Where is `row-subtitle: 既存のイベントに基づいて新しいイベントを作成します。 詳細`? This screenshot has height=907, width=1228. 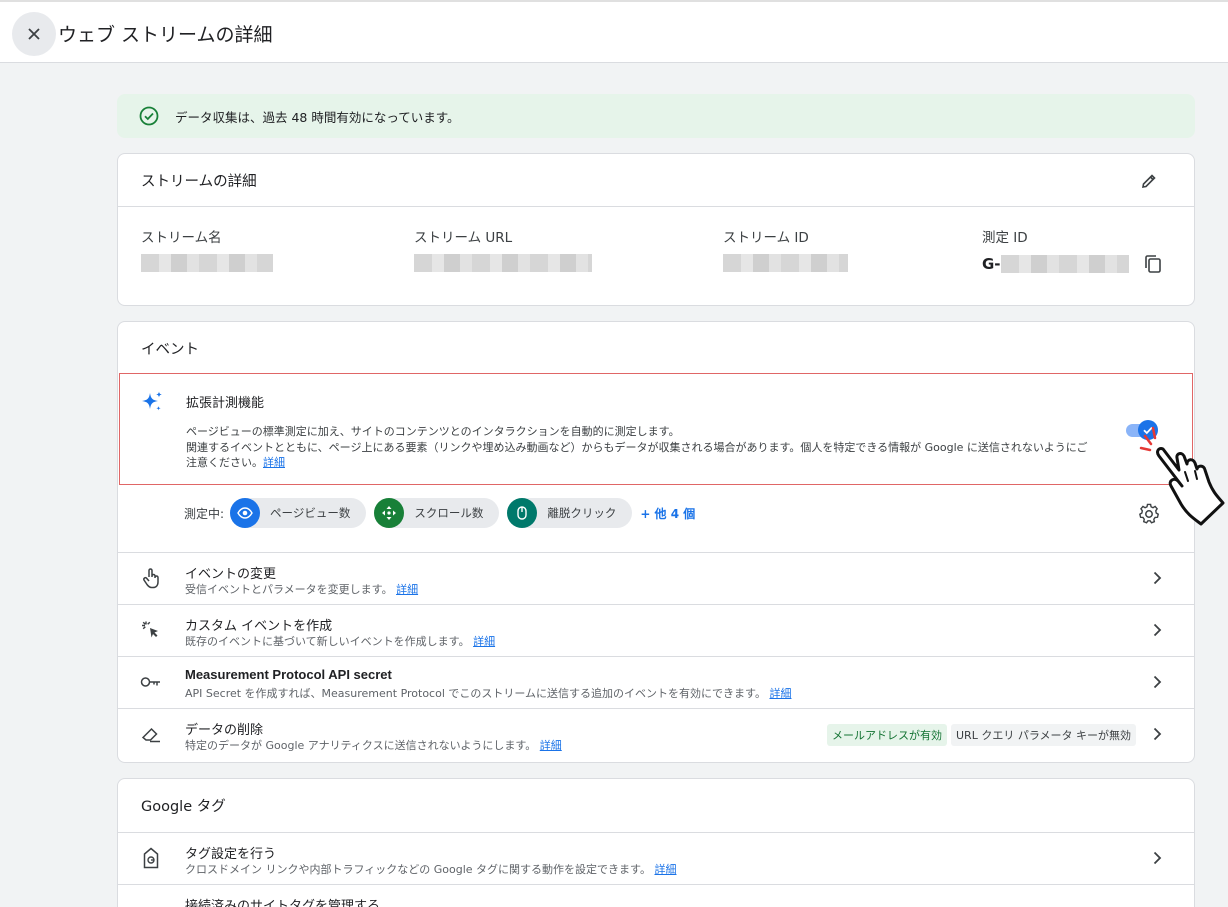
row-subtitle: 既存のイベントに基づいて新しいイベントを作成します。 詳細 is located at coordinates (340, 641).